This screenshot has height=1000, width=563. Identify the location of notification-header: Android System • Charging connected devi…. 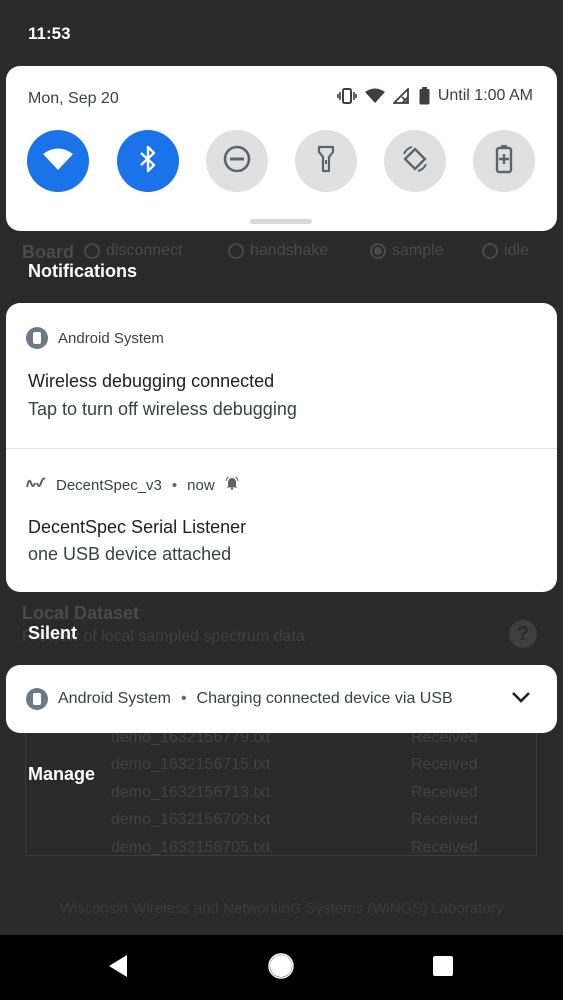
(239, 699).